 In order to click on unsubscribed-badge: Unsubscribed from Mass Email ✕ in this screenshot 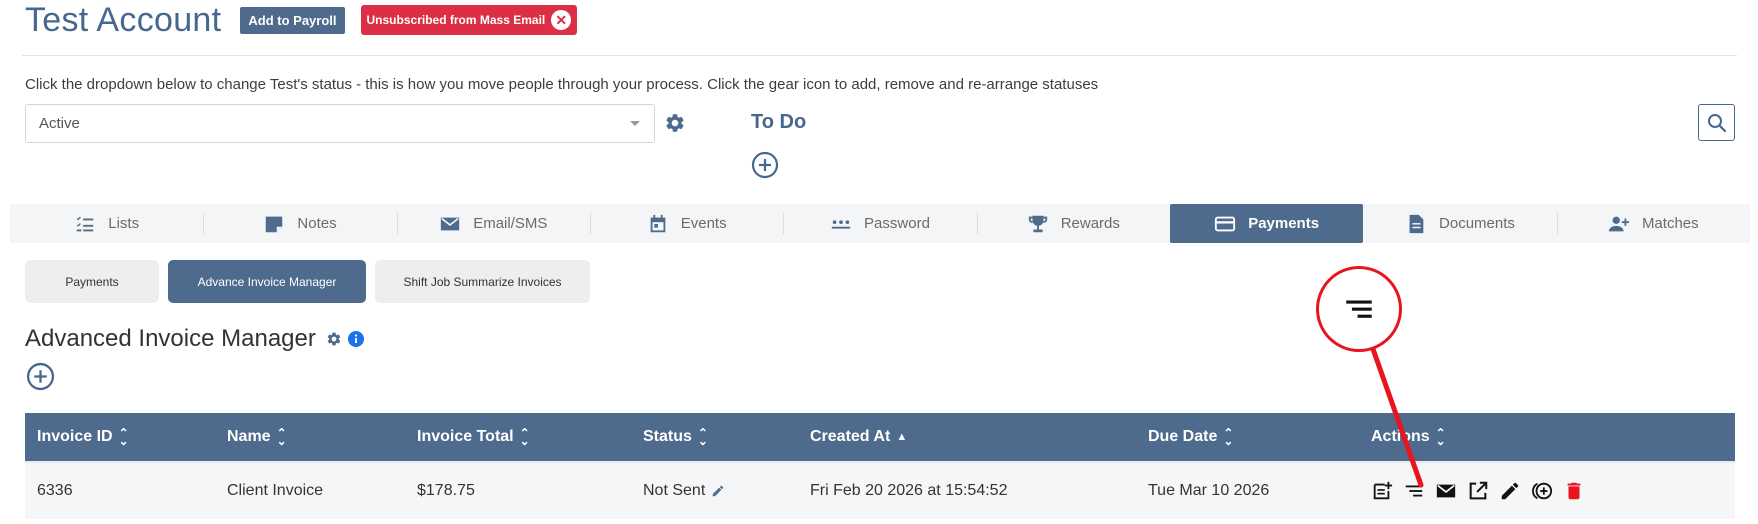, I will do `click(469, 20)`.